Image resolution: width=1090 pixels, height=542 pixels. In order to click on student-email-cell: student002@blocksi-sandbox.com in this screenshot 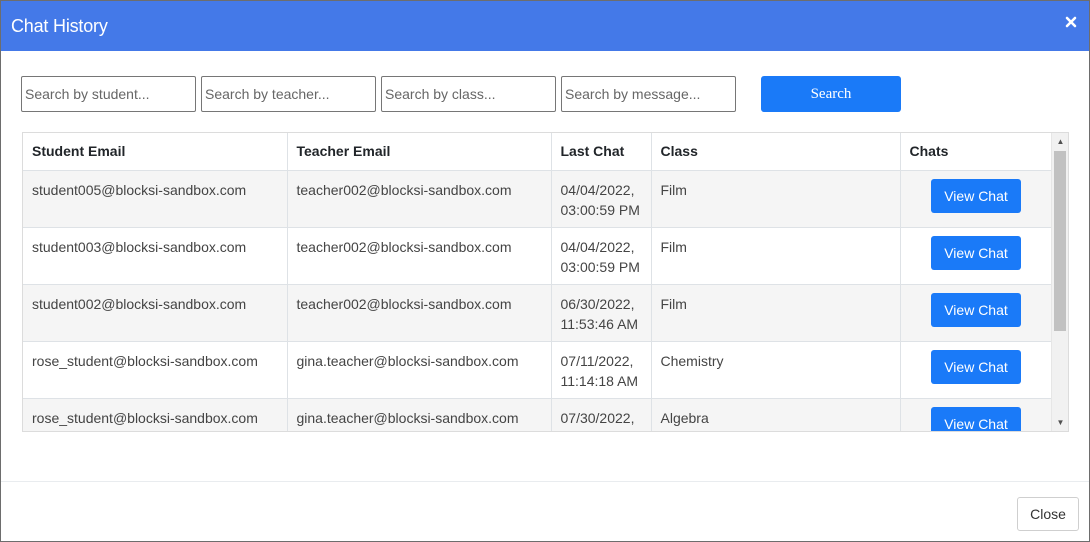, I will do `click(155, 313)`.